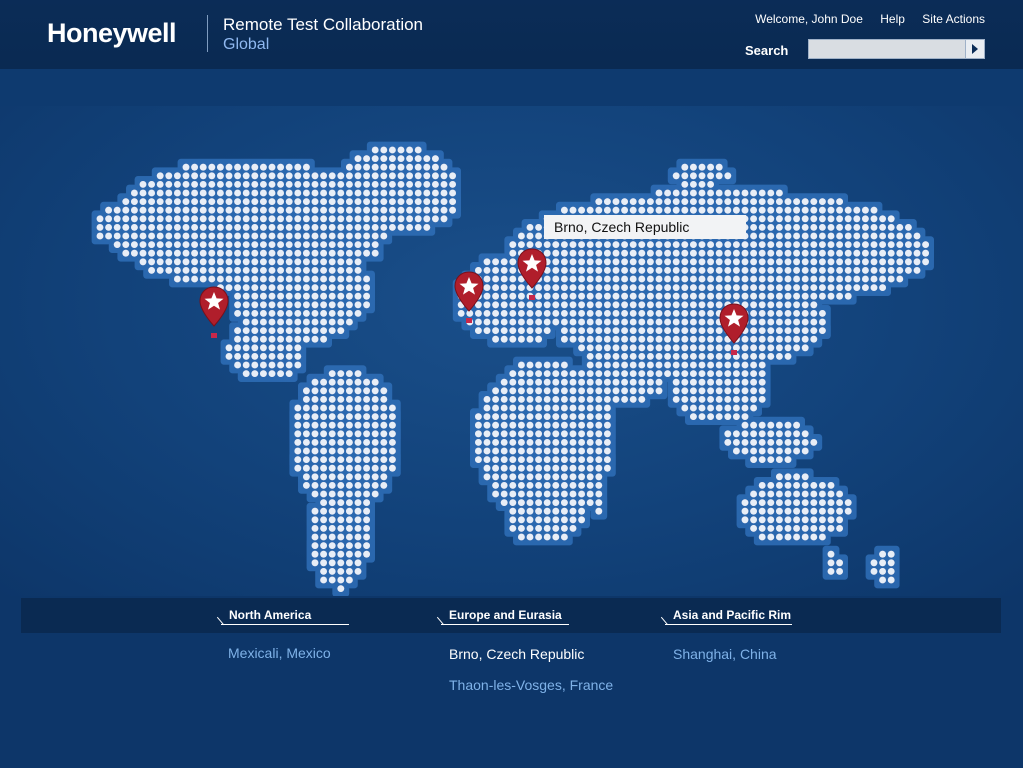 The height and width of the screenshot is (768, 1023). I want to click on tab-asia-pacific: Asia and Pacific Rim, so click(726, 617).